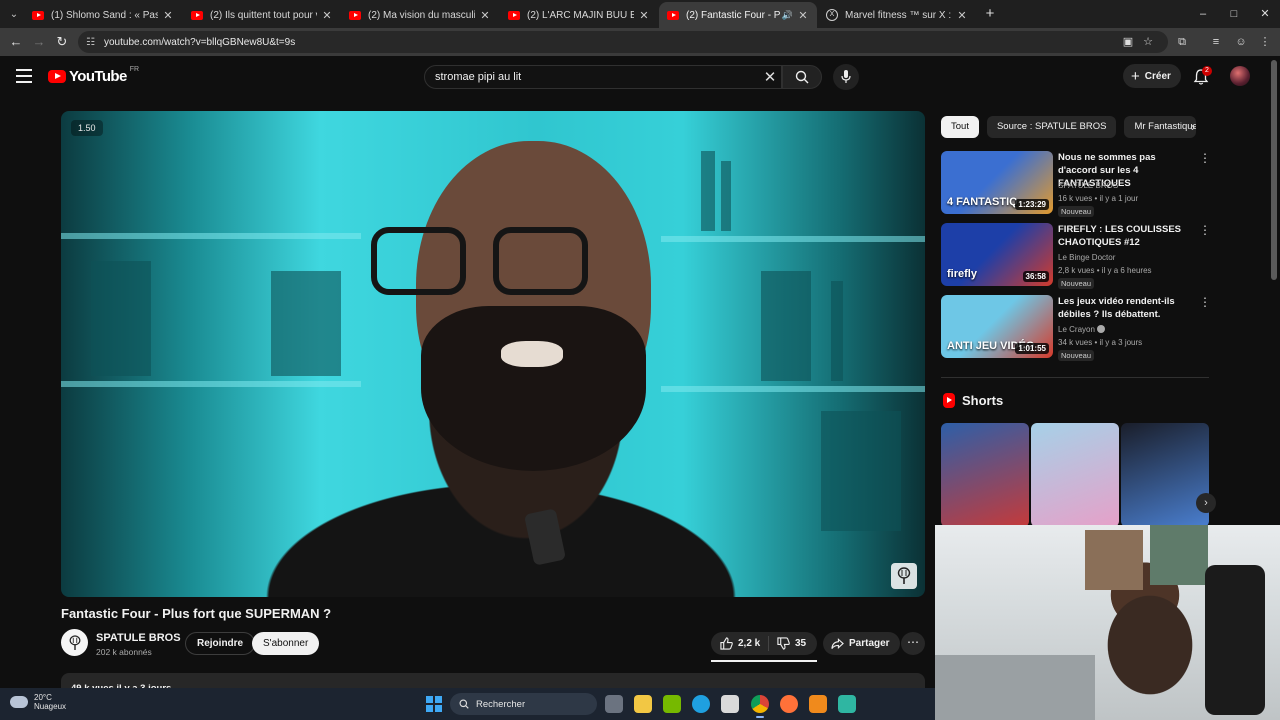 This screenshot has width=1280, height=720. Describe the element at coordinates (1207, 71) in the screenshot. I see `notification-count-badge: 2` at that location.